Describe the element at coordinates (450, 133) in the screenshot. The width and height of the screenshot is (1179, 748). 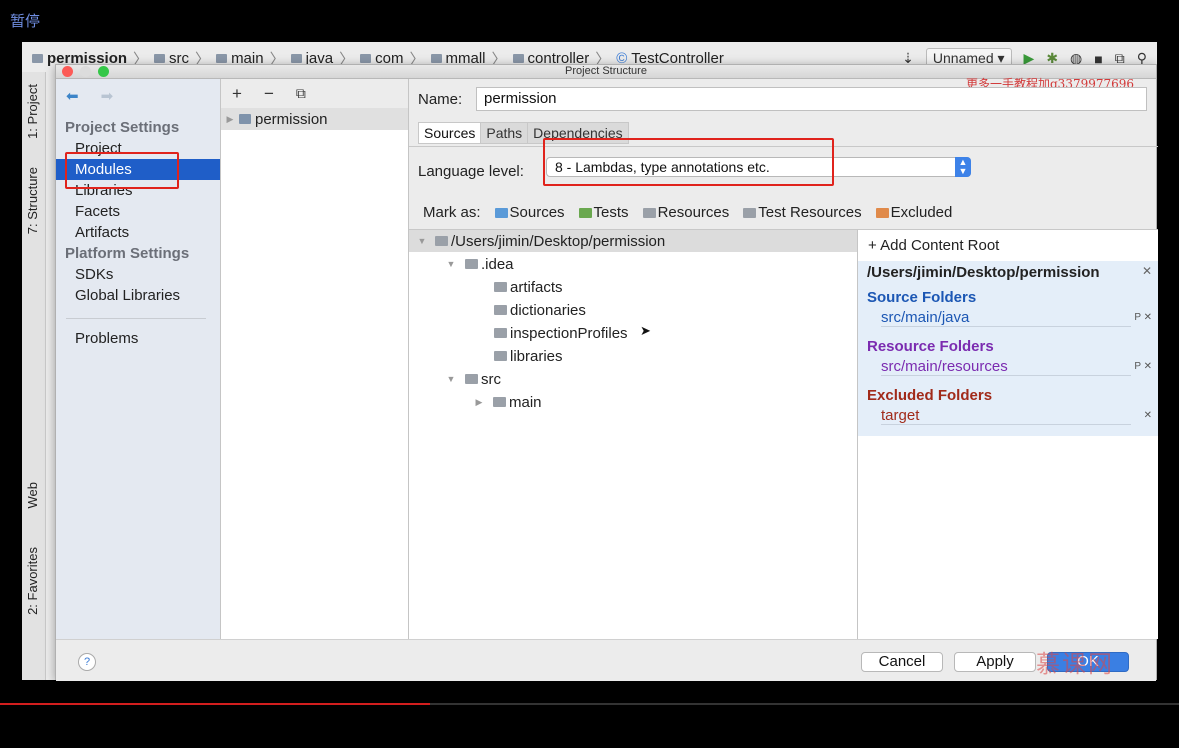
I see `tab-sources: Sources` at that location.